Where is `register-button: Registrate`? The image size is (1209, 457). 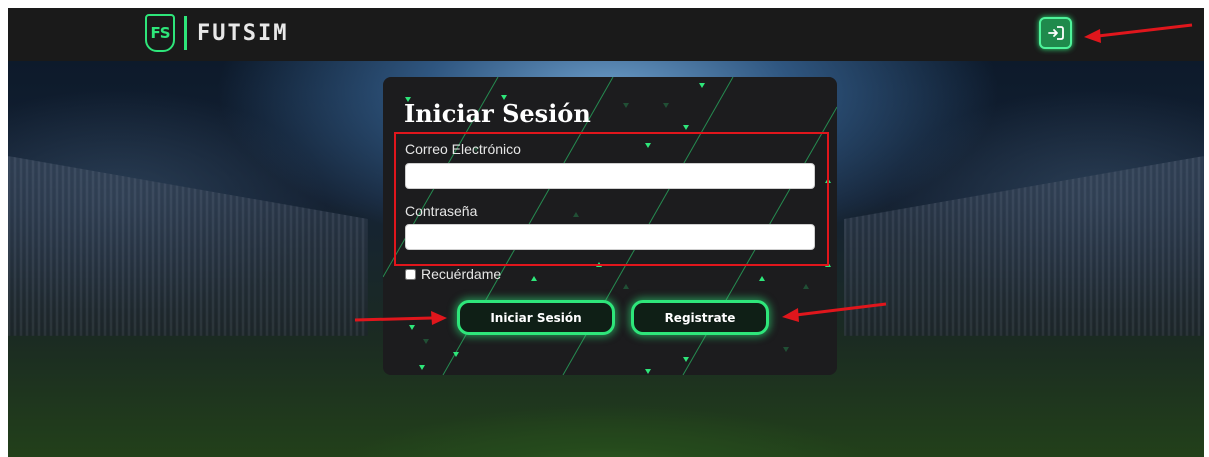 register-button: Registrate is located at coordinates (700, 317).